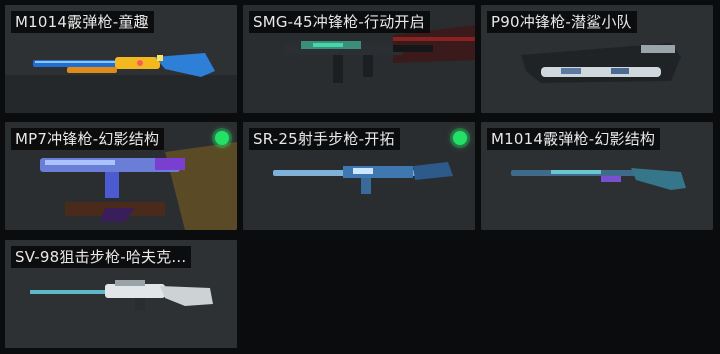 The height and width of the screenshot is (354, 720). I want to click on weapon-name: P90冲锋枪-潜鲨小队, so click(562, 22).